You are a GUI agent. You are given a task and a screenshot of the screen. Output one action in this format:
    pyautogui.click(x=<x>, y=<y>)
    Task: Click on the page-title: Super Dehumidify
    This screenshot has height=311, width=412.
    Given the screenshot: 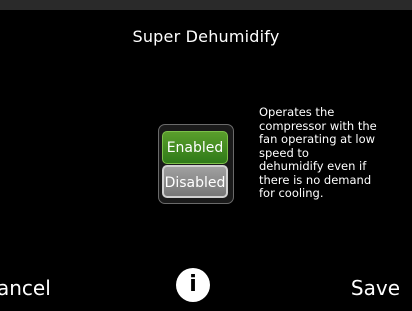 What is the action you would take?
    pyautogui.click(x=206, y=36)
    